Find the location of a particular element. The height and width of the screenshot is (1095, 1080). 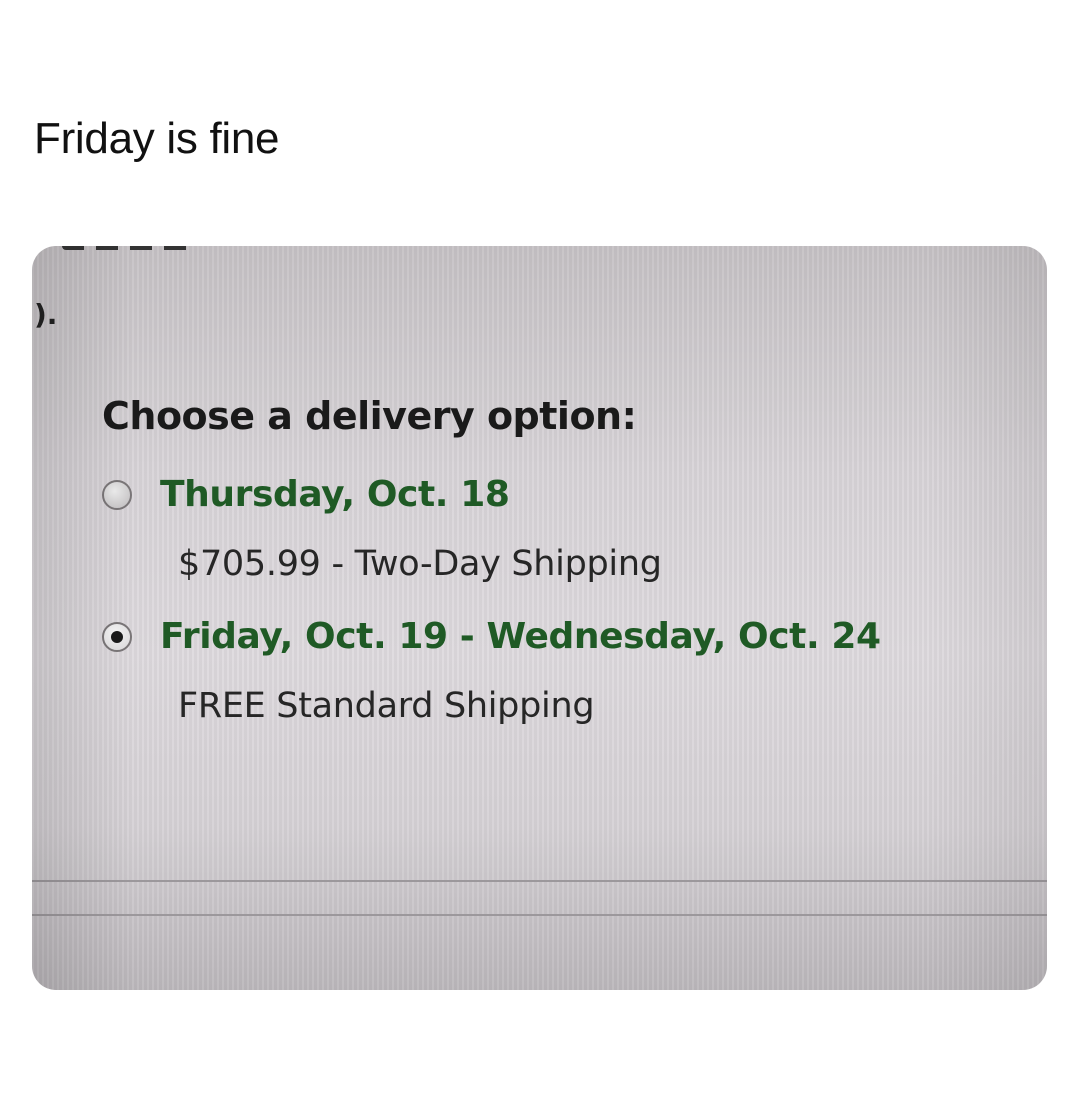

delivery-option-friday: Friday, Oct. 19 - Wednesday, Oct. 24 is located at coordinates (491, 636).